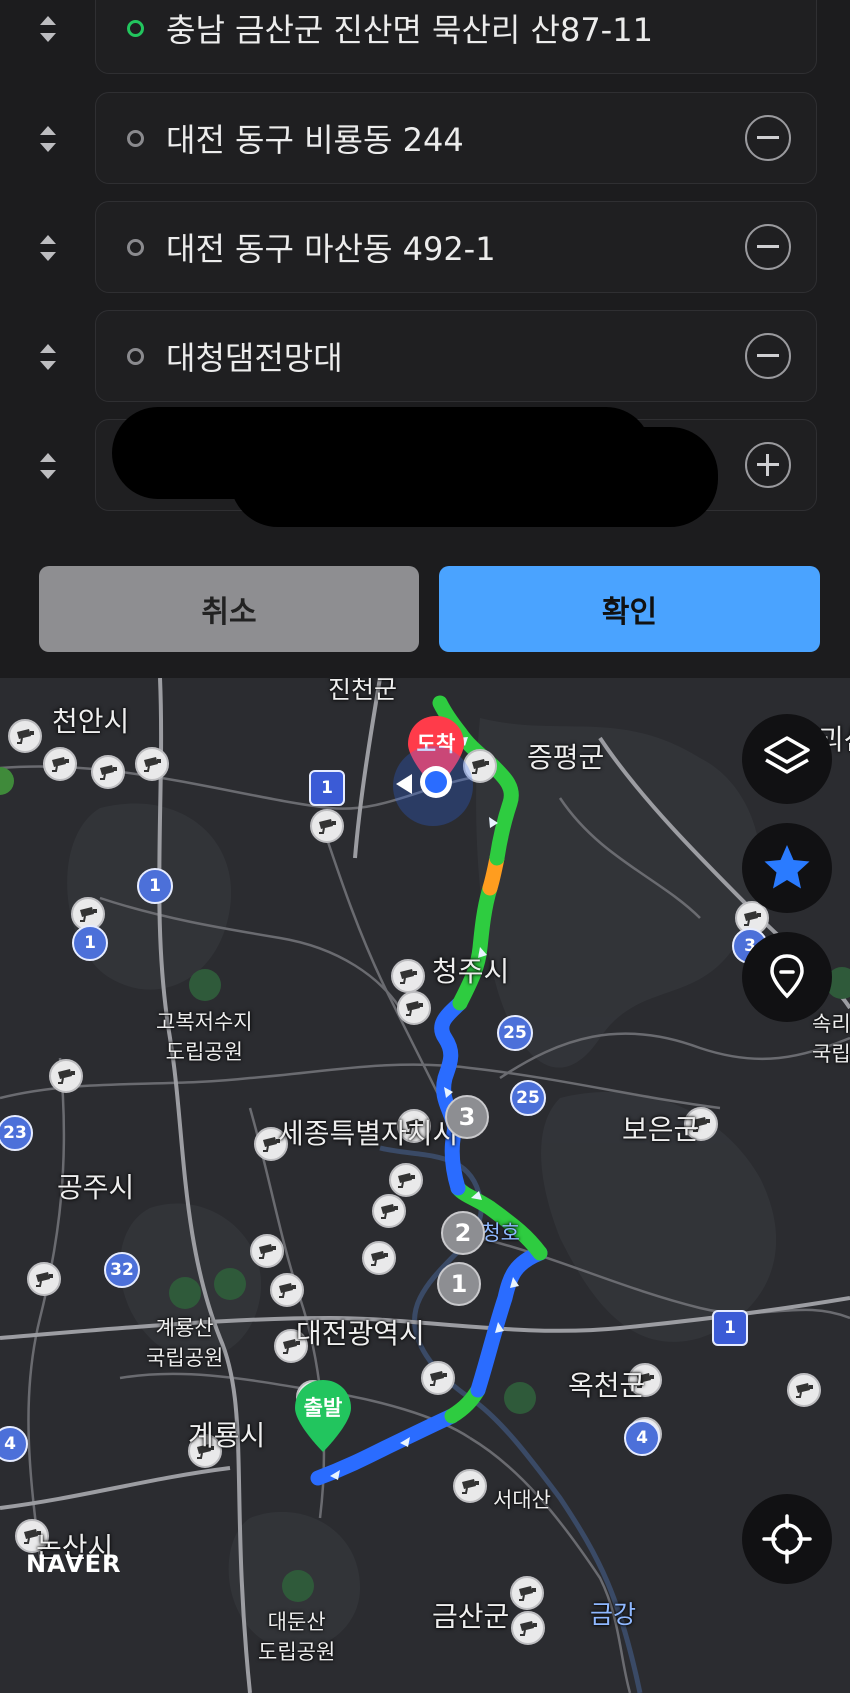  I want to click on waypoint-marker-3: 3, so click(467, 1117).